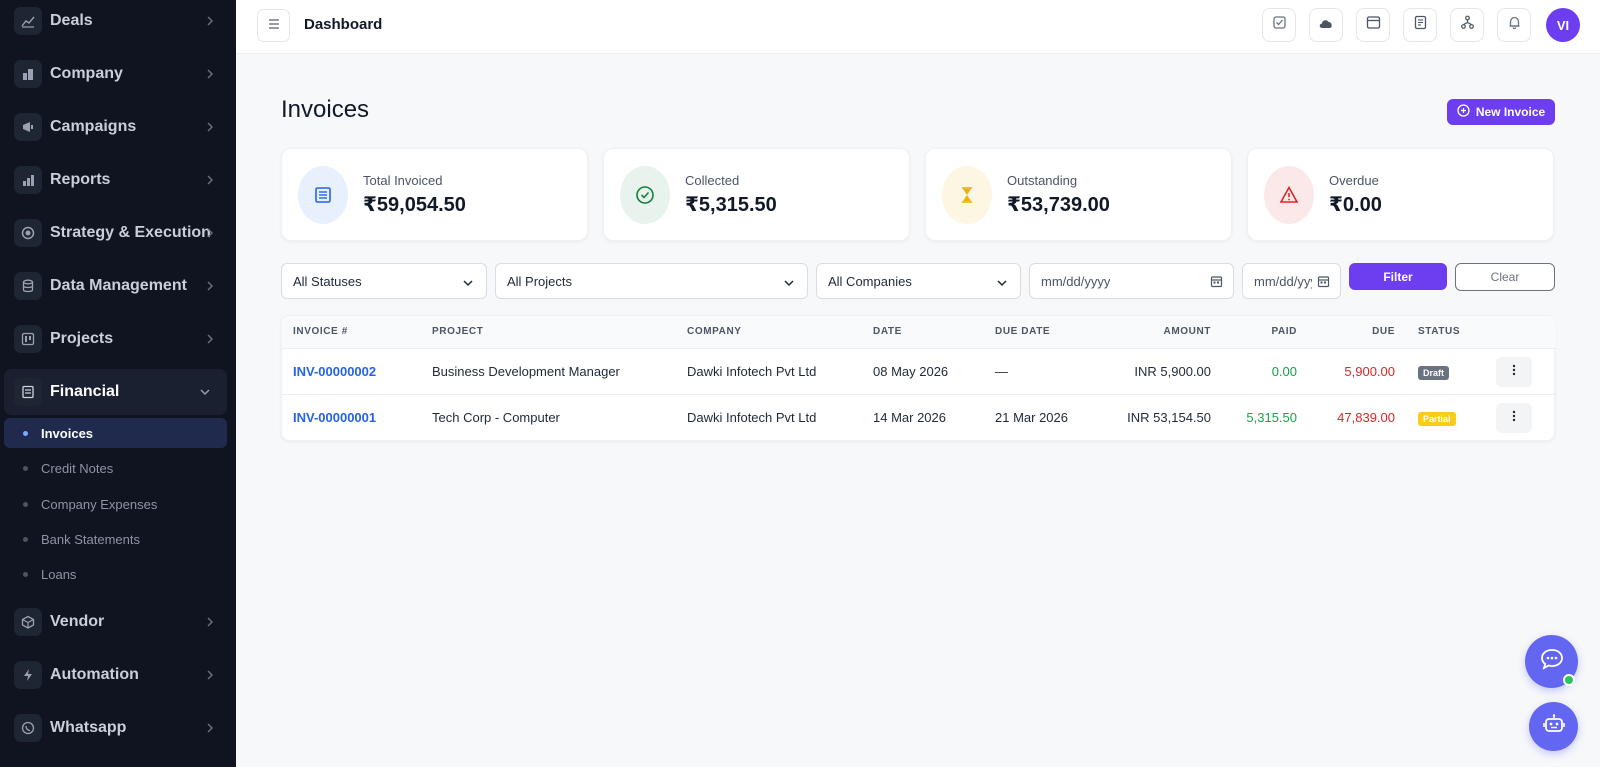 This screenshot has width=1600, height=767. What do you see at coordinates (1467, 25) in the screenshot?
I see `org-chart-button` at bounding box center [1467, 25].